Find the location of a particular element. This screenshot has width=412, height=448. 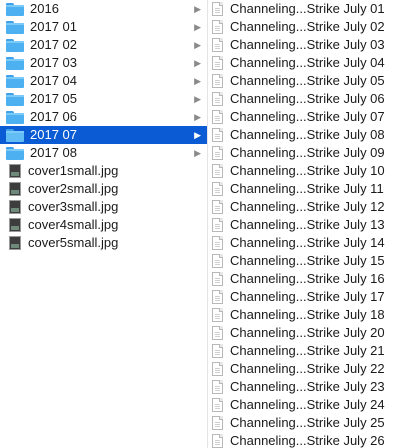

file-item: Channeling...Strike July 11 is located at coordinates (310, 189).